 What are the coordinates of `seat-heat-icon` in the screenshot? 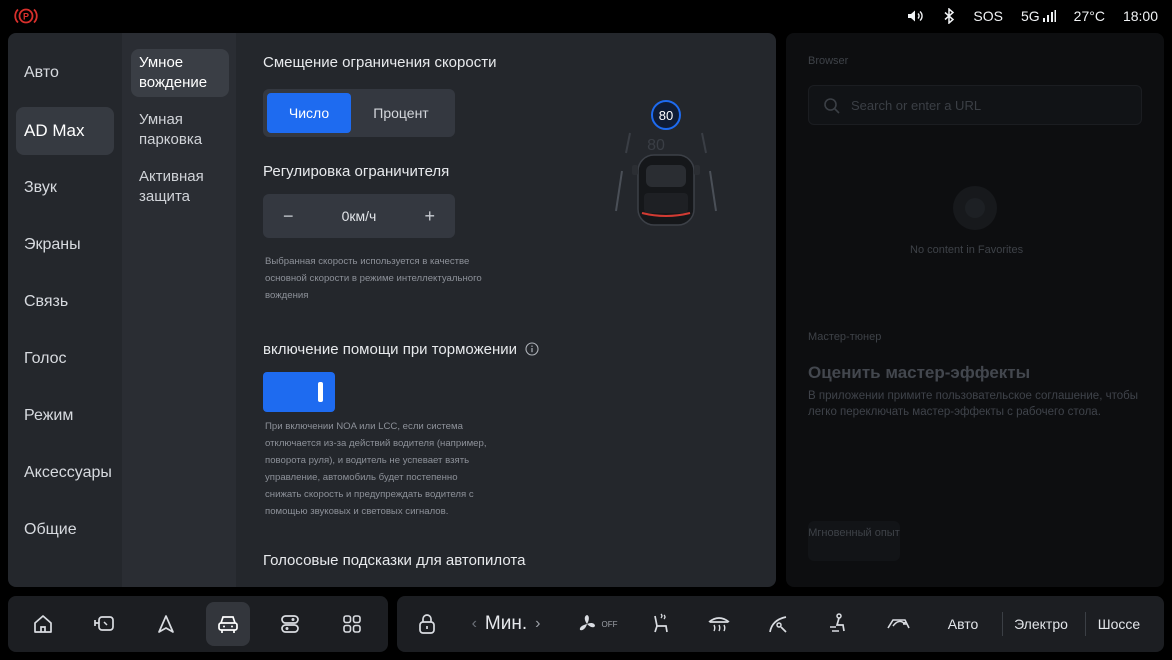 It's located at (661, 623).